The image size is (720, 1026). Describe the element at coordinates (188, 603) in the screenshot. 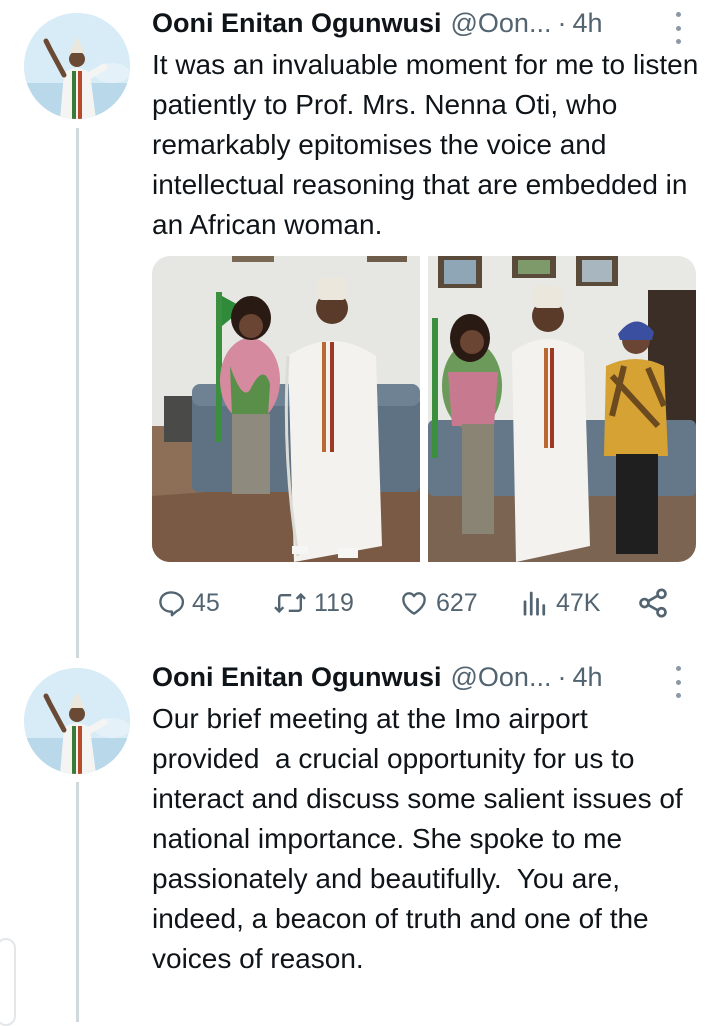

I see `reply-button: 45` at that location.